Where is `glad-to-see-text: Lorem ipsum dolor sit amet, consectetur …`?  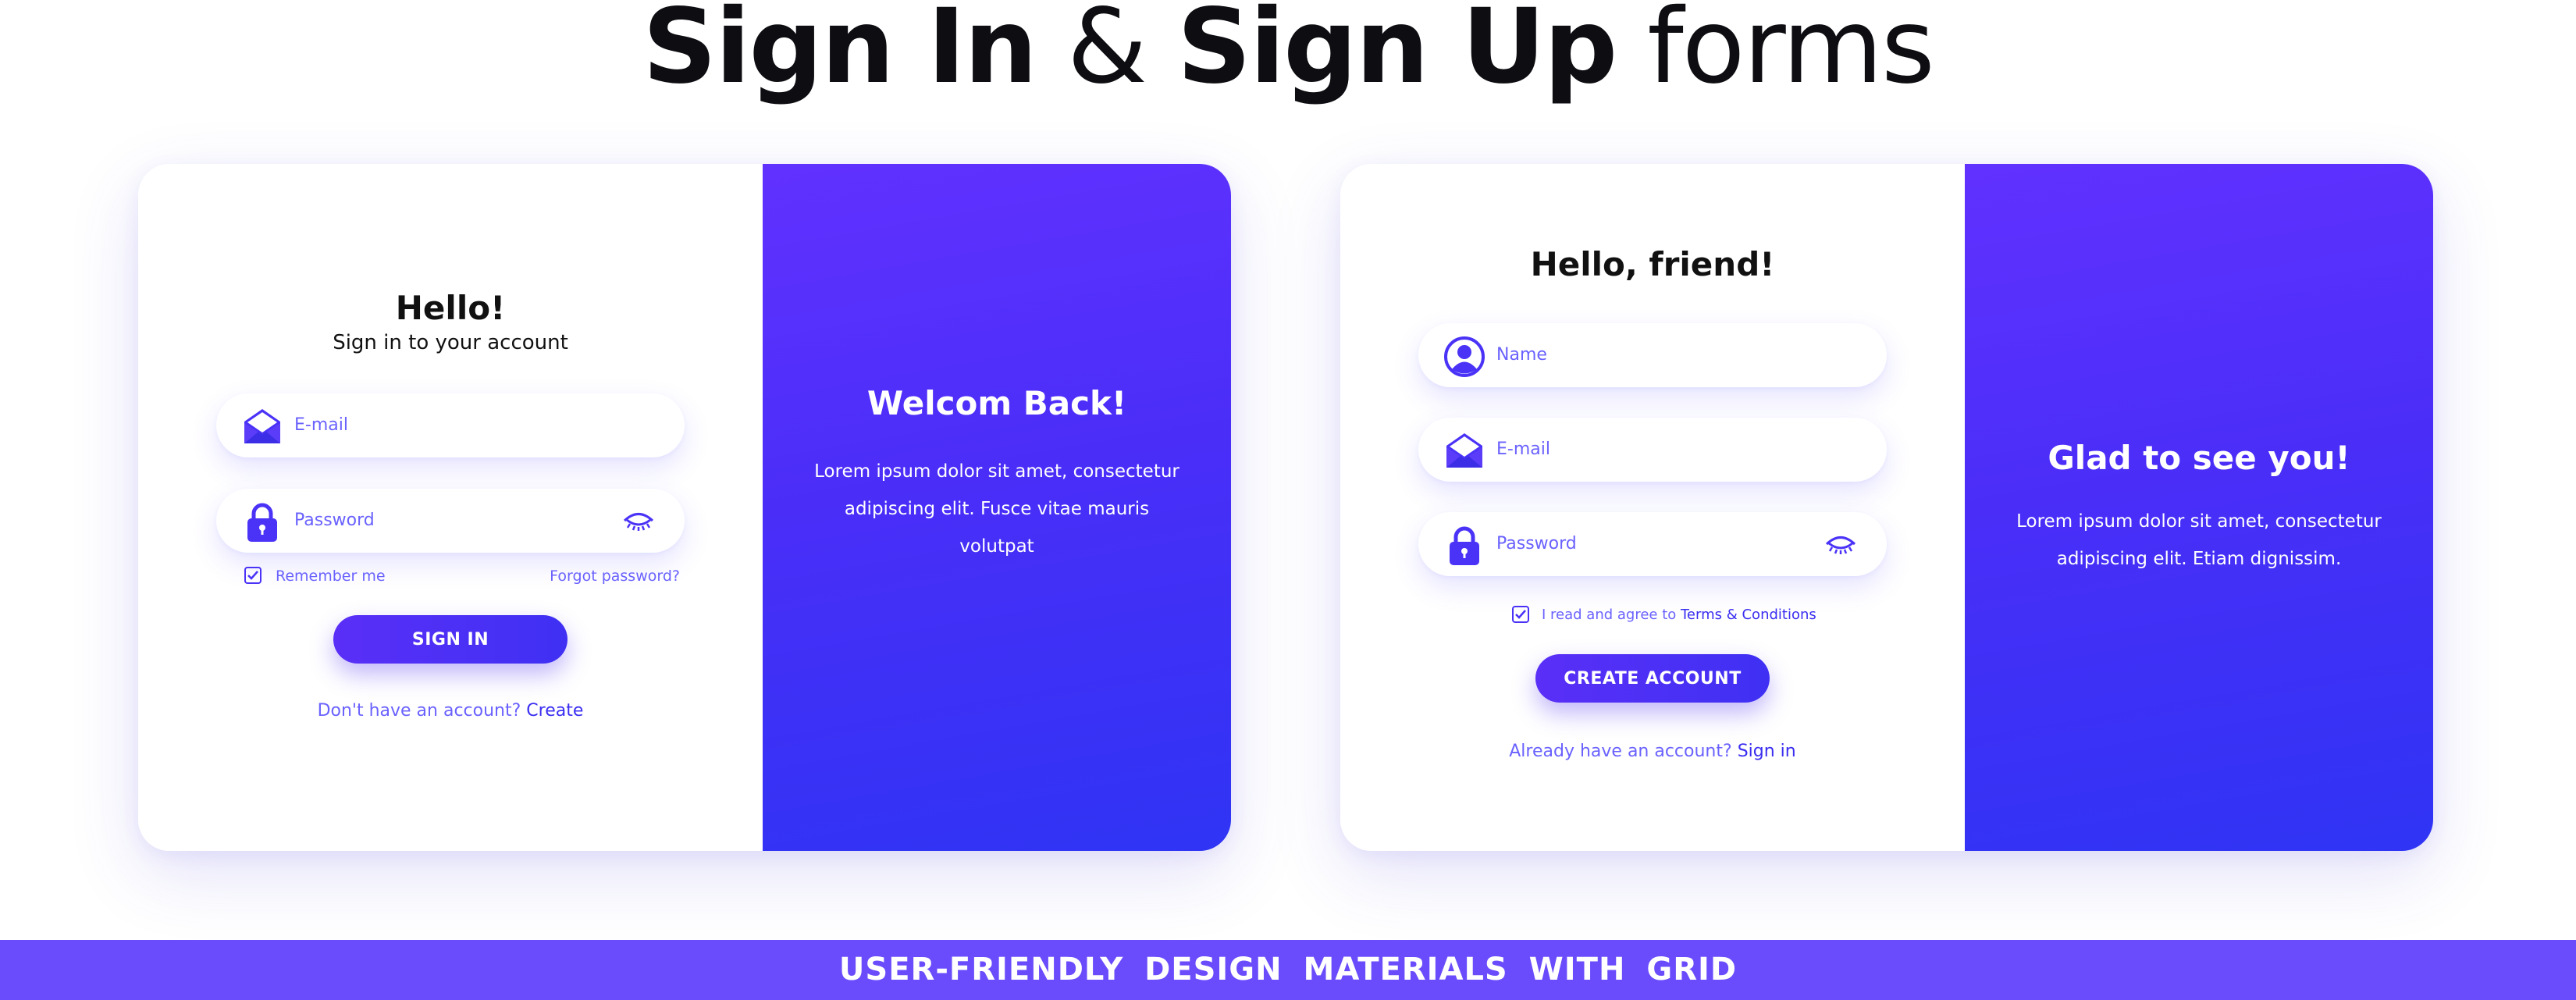
glad-to-see-text: Lorem ipsum dolor sit amet, consectetur … is located at coordinates (2199, 540).